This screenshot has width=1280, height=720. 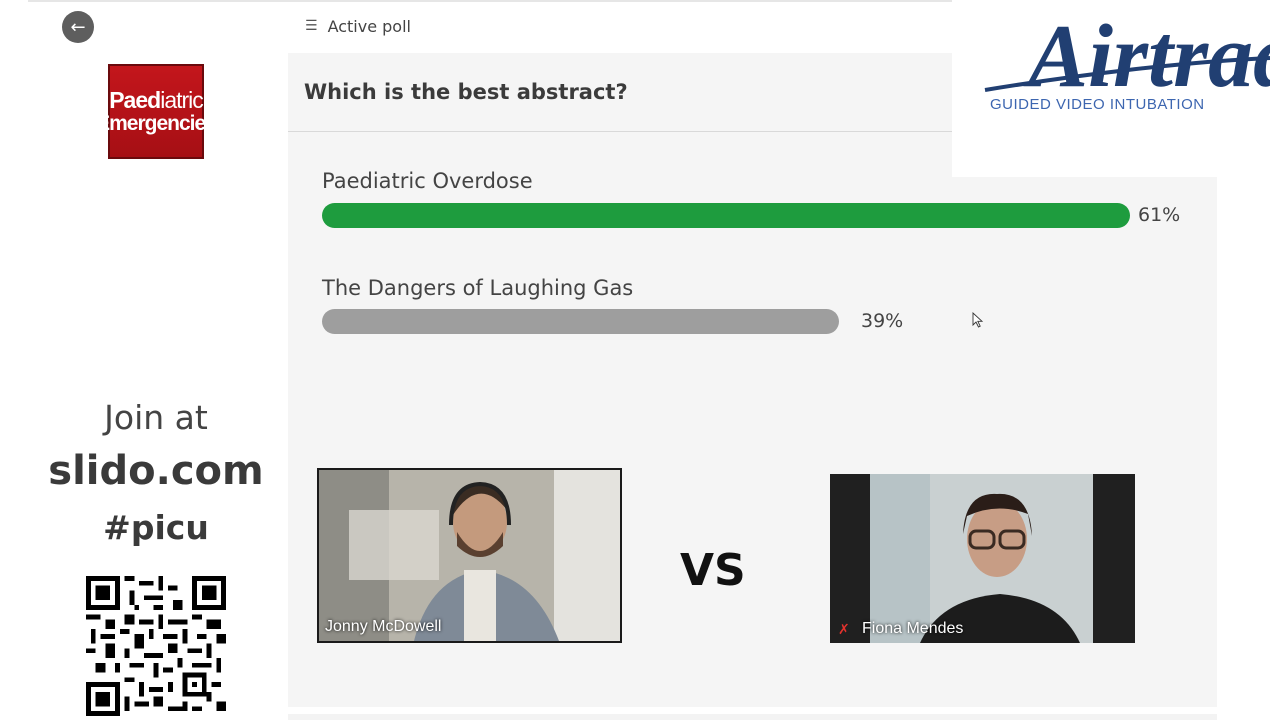 What do you see at coordinates (1146, 56) in the screenshot?
I see `airtraq-logo-text: Airtraq` at bounding box center [1146, 56].